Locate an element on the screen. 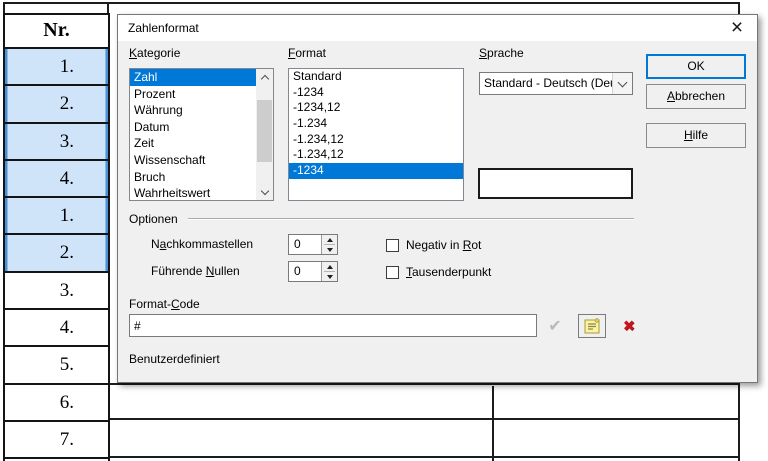  help-button: Hilfe is located at coordinates (696, 135).